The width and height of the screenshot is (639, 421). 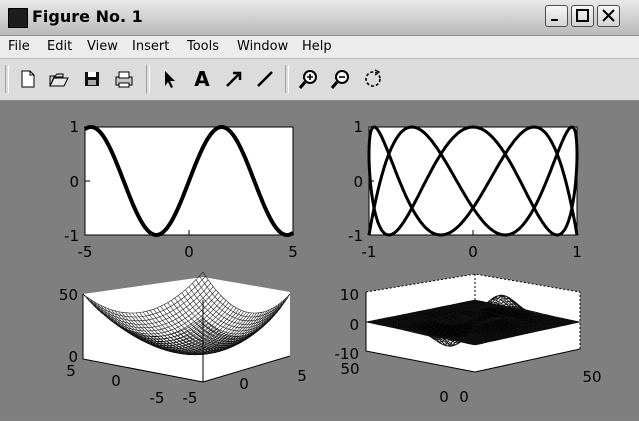 What do you see at coordinates (169, 79) in the screenshot?
I see `select-arrow-icon` at bounding box center [169, 79].